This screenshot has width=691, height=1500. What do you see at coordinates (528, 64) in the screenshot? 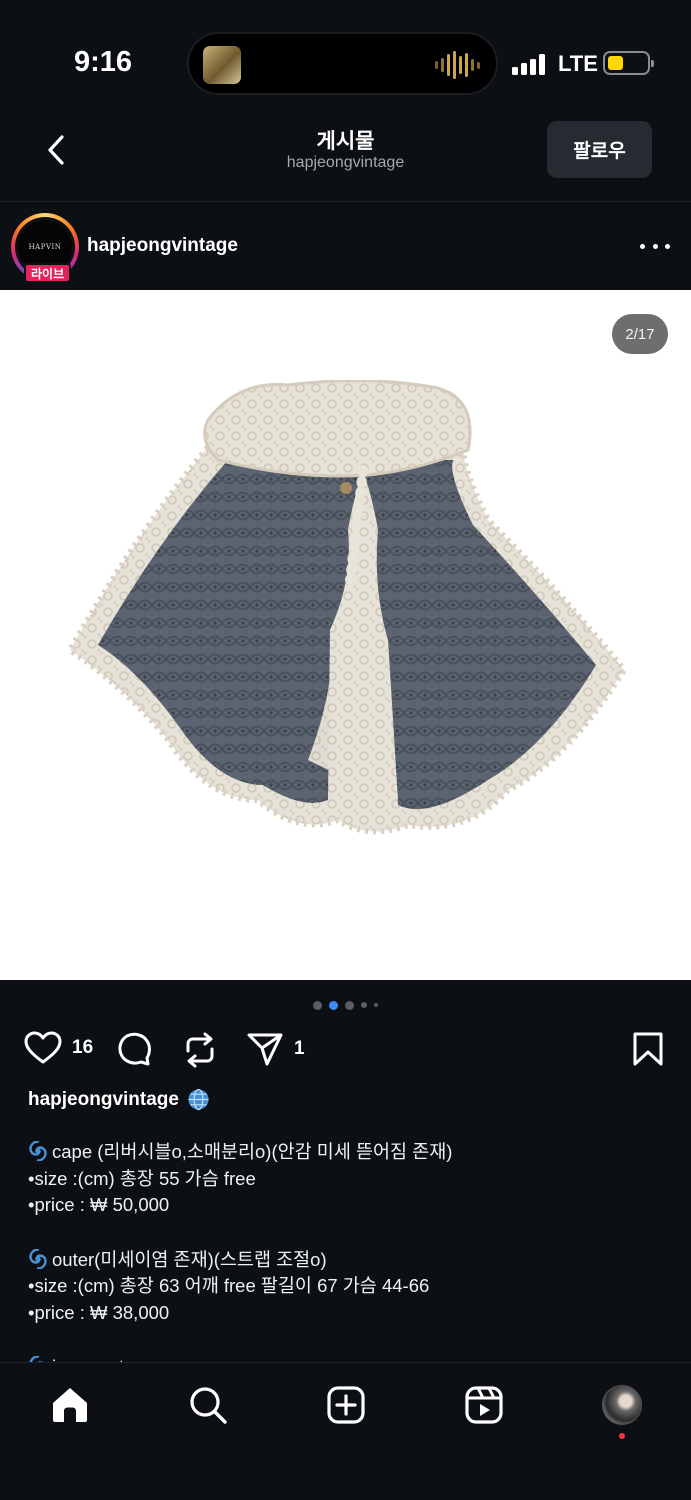
I see `cellular-signal-icon` at bounding box center [528, 64].